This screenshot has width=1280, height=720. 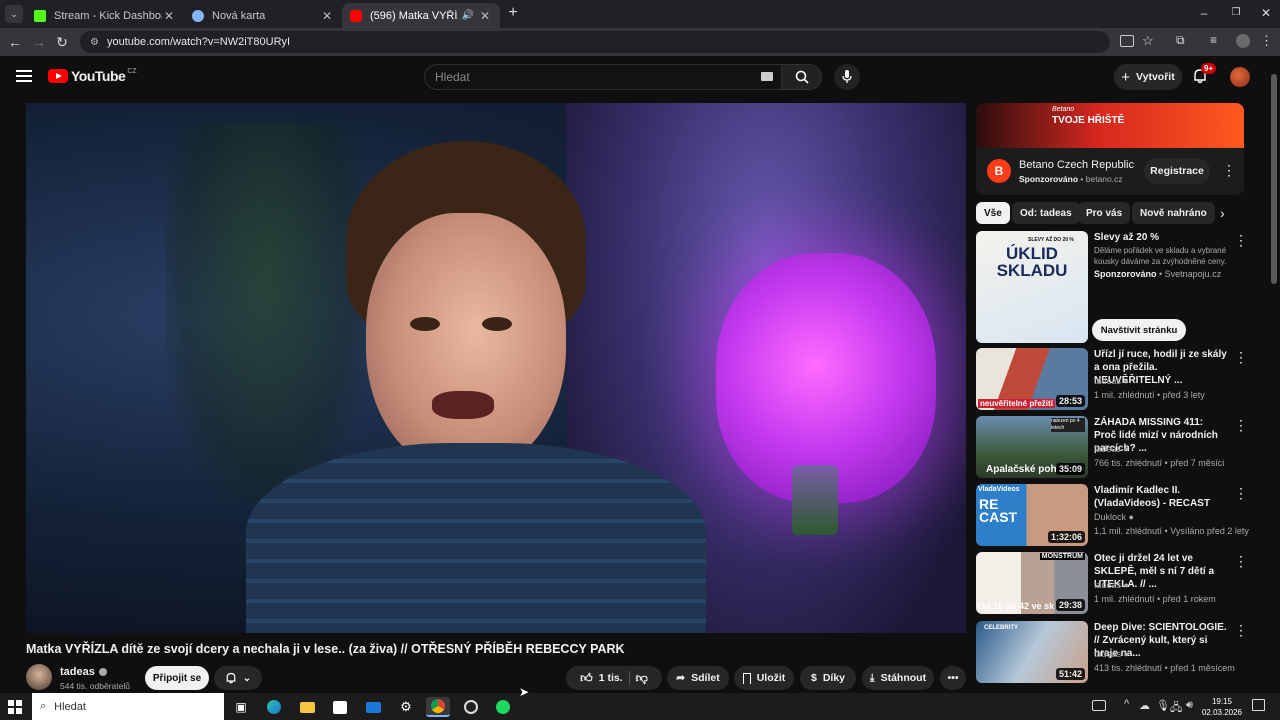 I want to click on chips-next-button: ›, so click(x=1222, y=213).